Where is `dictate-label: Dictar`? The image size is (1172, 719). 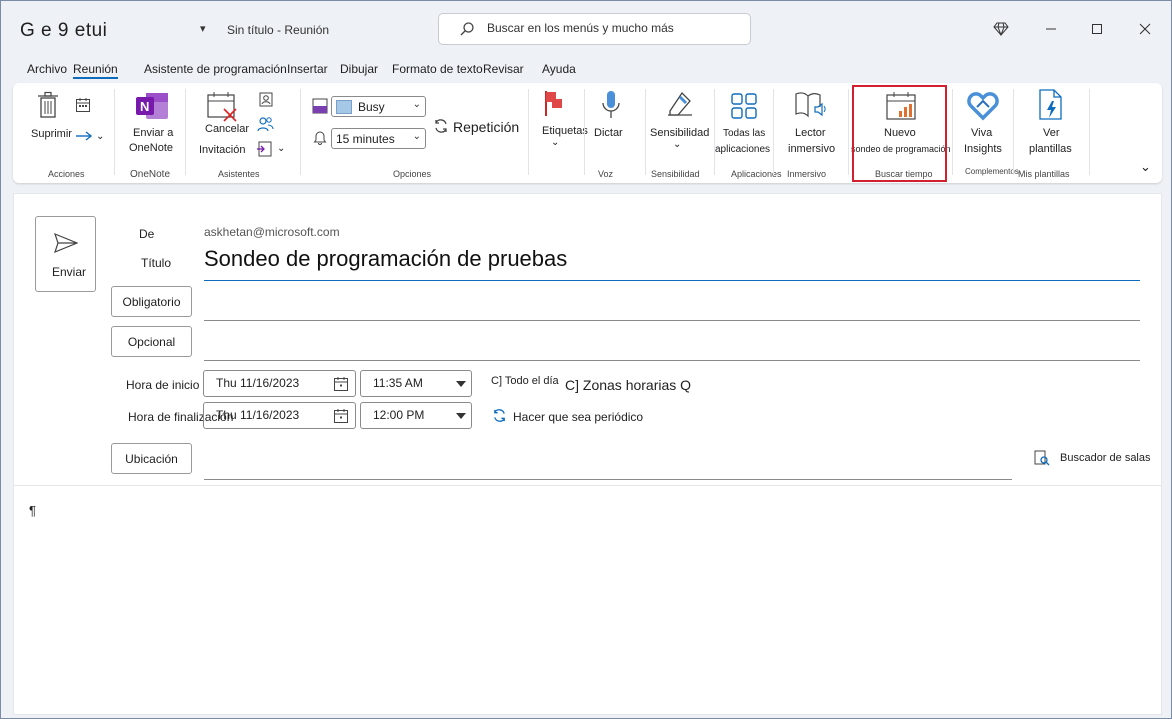 dictate-label: Dictar is located at coordinates (608, 133).